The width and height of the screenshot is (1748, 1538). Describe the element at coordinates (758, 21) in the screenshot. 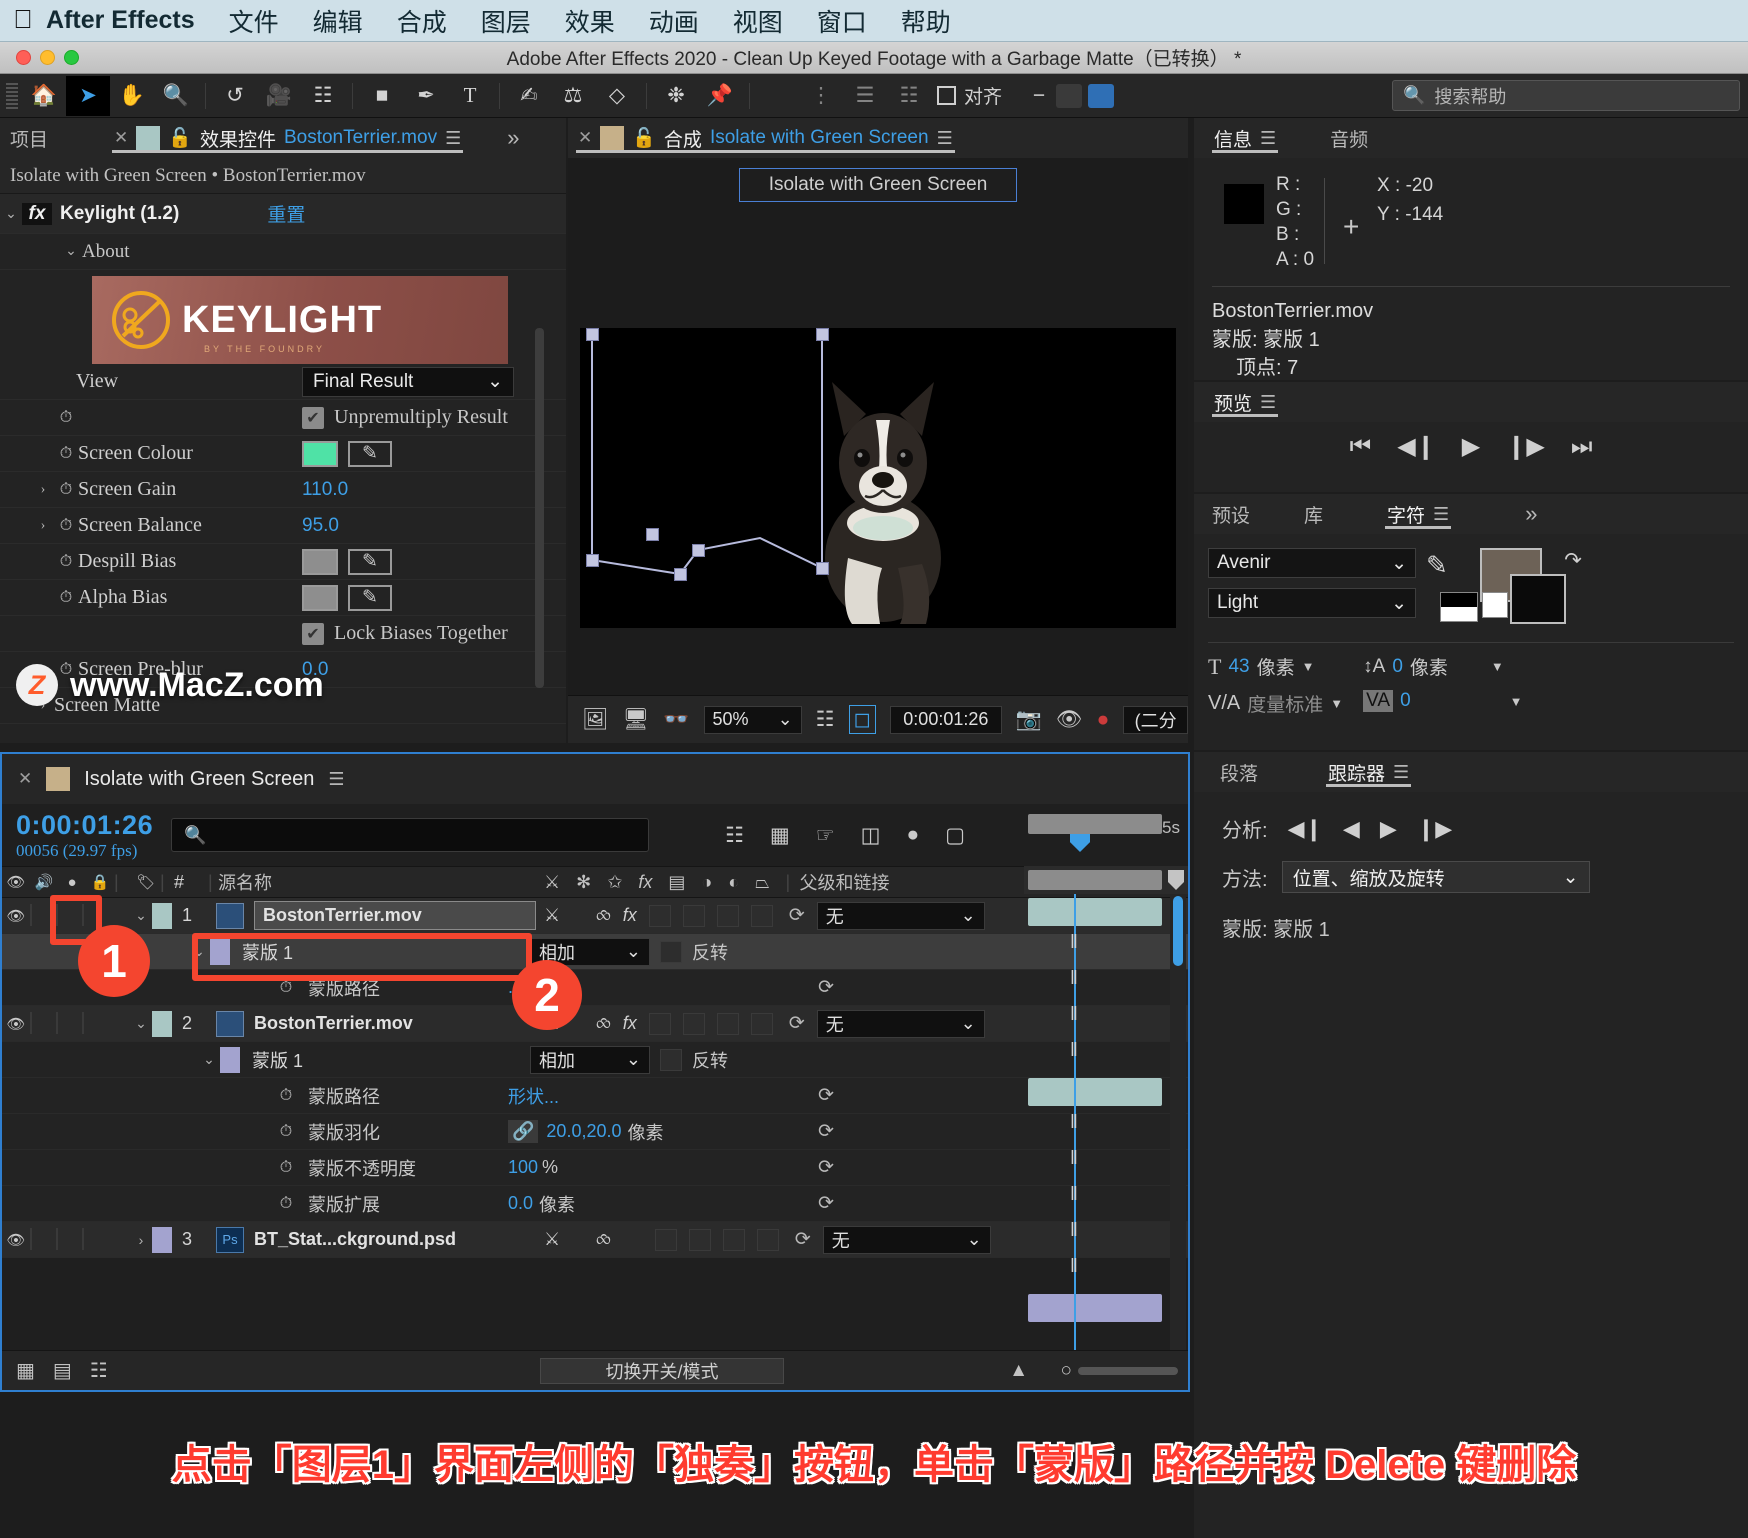

I see `menu-item-view: 视图` at that location.